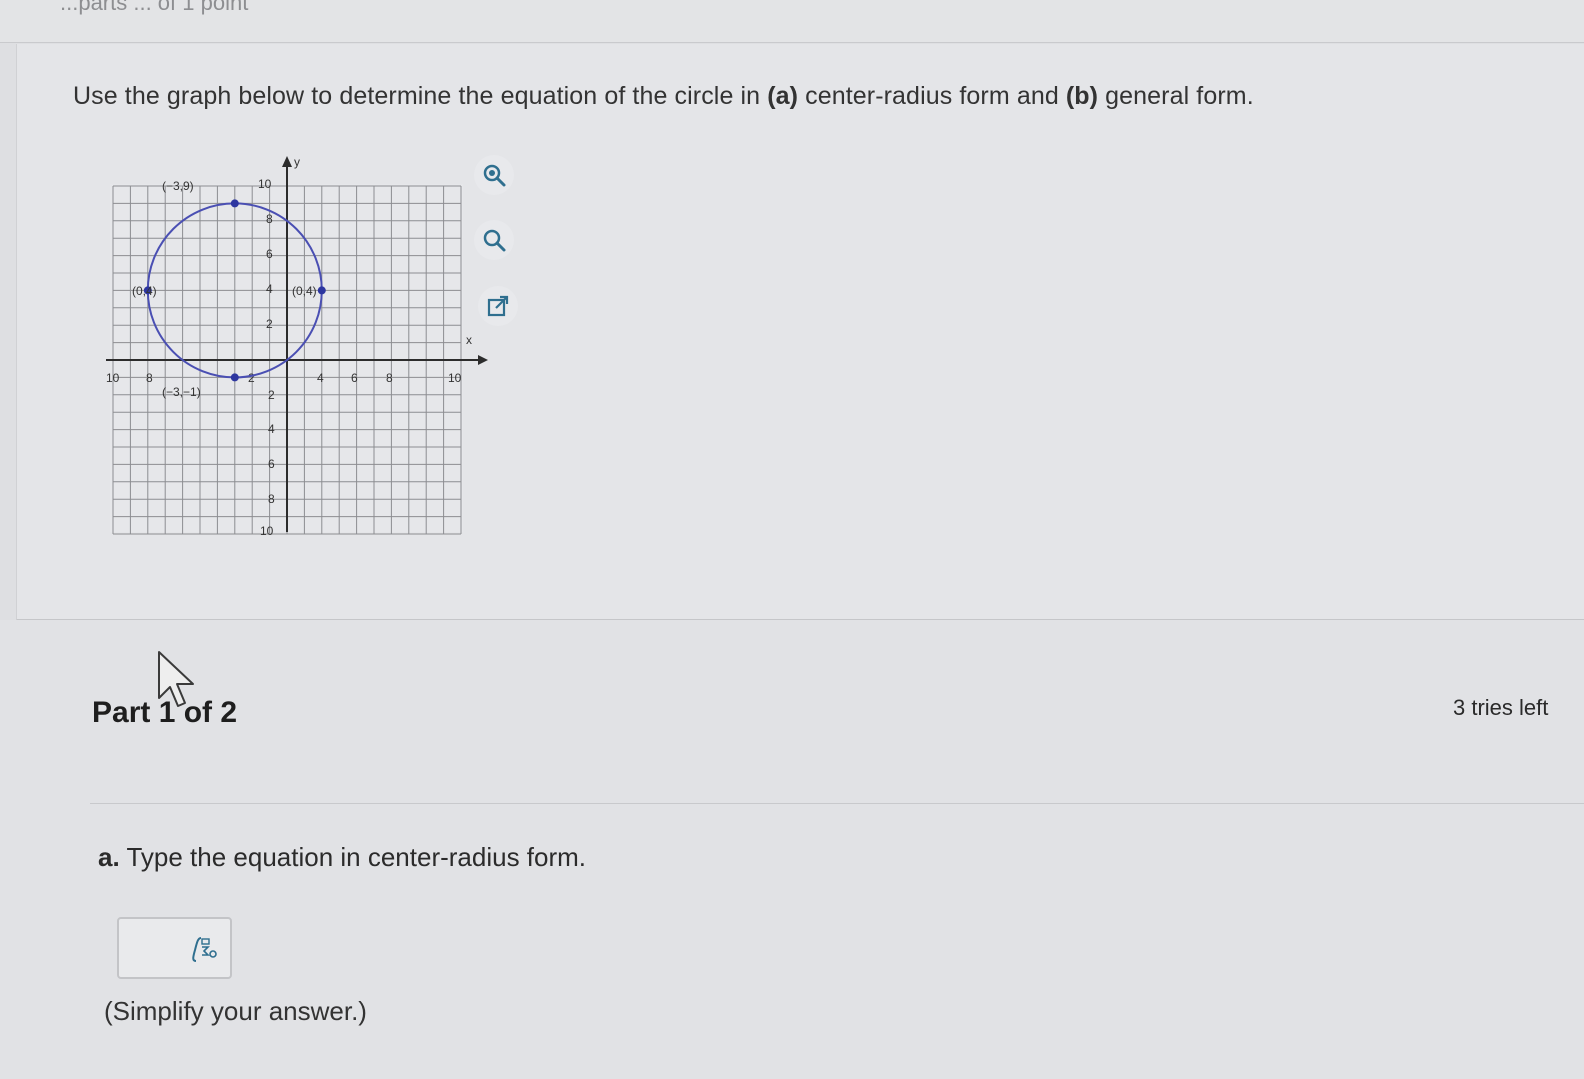  What do you see at coordinates (1176, 96) in the screenshot?
I see `prompt-text: general form.` at bounding box center [1176, 96].